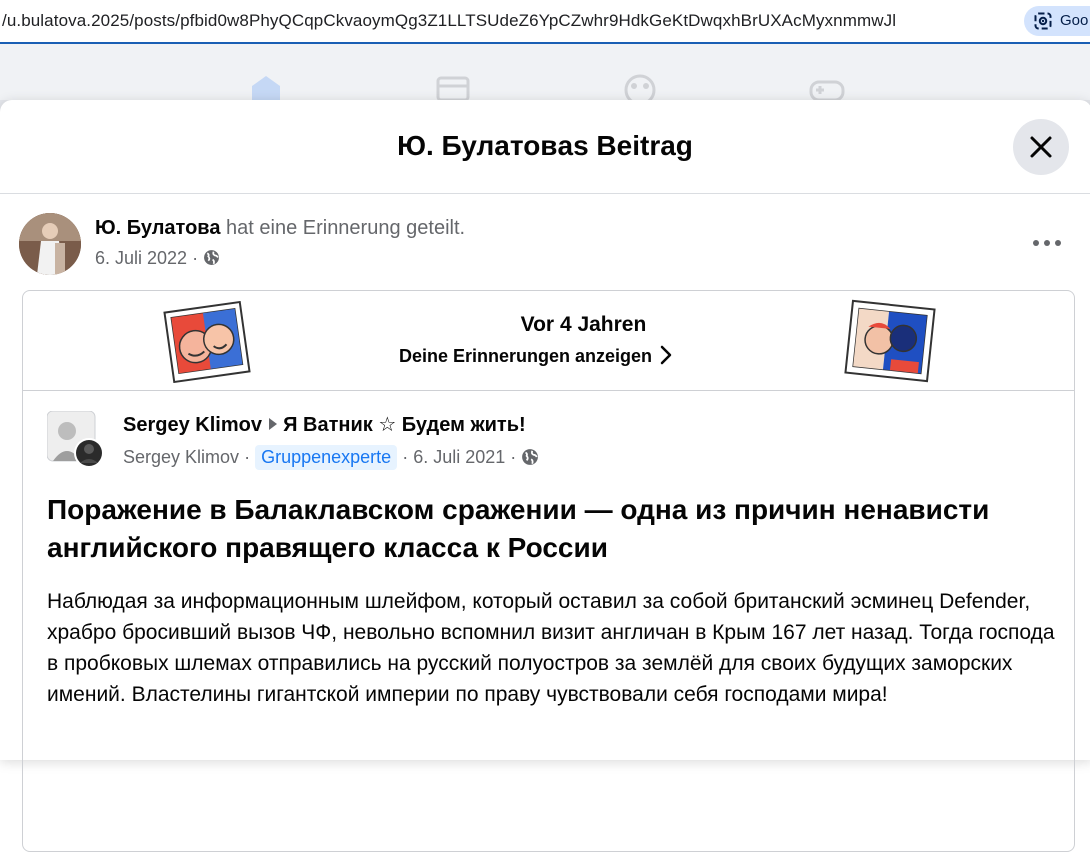  I want to click on view-memories-label: Deine Erinnerungen anzeigen, so click(526, 356).